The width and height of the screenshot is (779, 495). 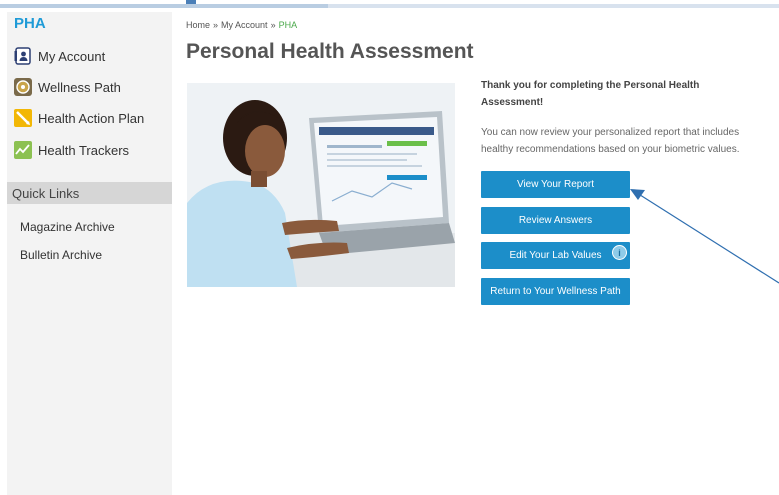 I want to click on review-answers-button: Review Answers, so click(x=555, y=220).